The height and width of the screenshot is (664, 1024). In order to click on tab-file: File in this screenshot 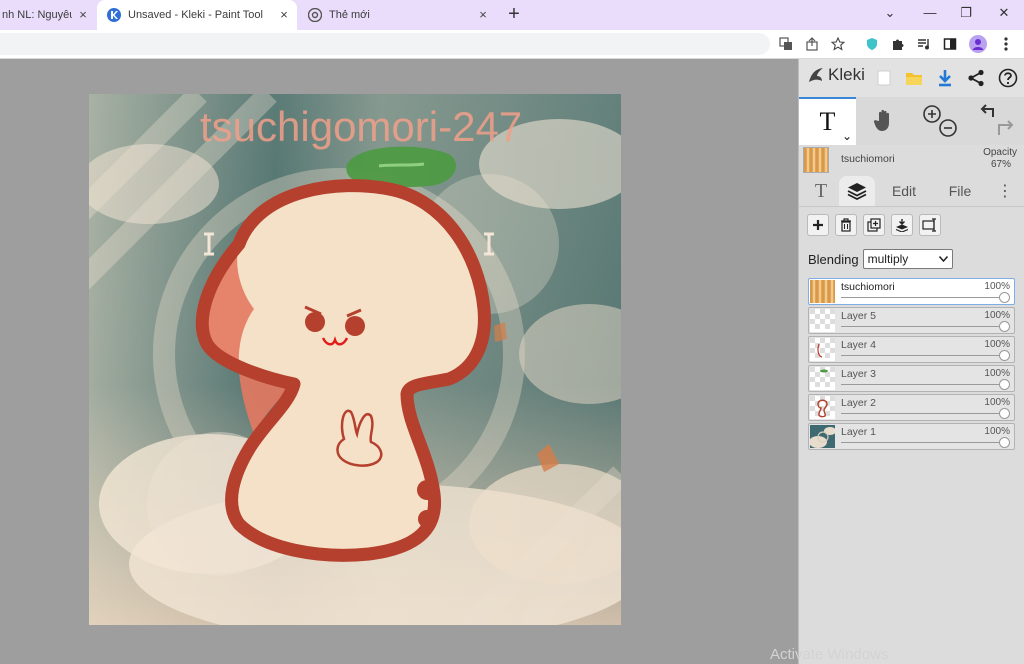, I will do `click(960, 191)`.